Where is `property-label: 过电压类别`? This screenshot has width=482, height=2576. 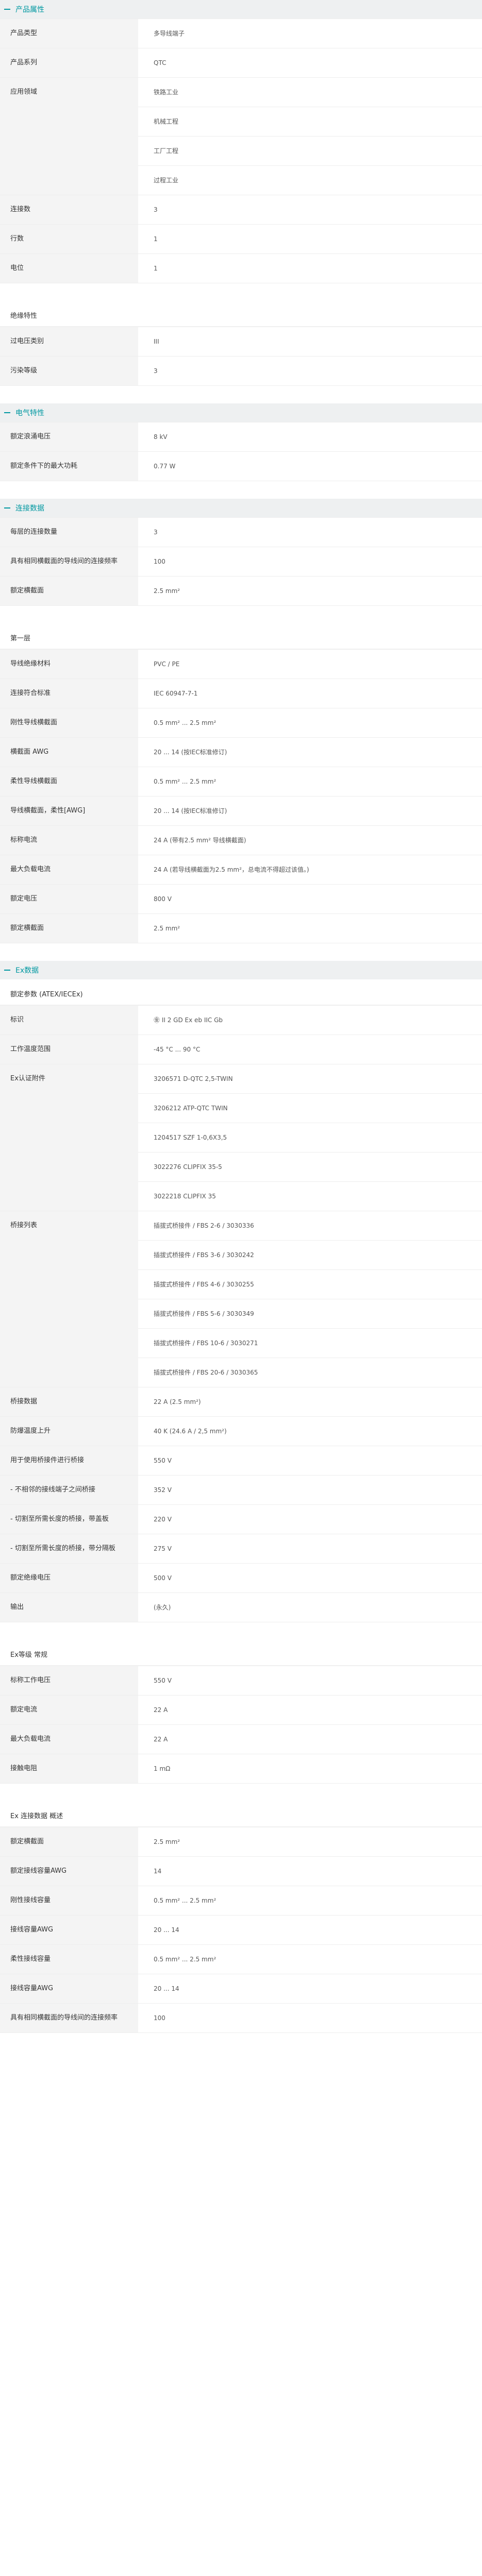 property-label: 过电压类别 is located at coordinates (69, 341).